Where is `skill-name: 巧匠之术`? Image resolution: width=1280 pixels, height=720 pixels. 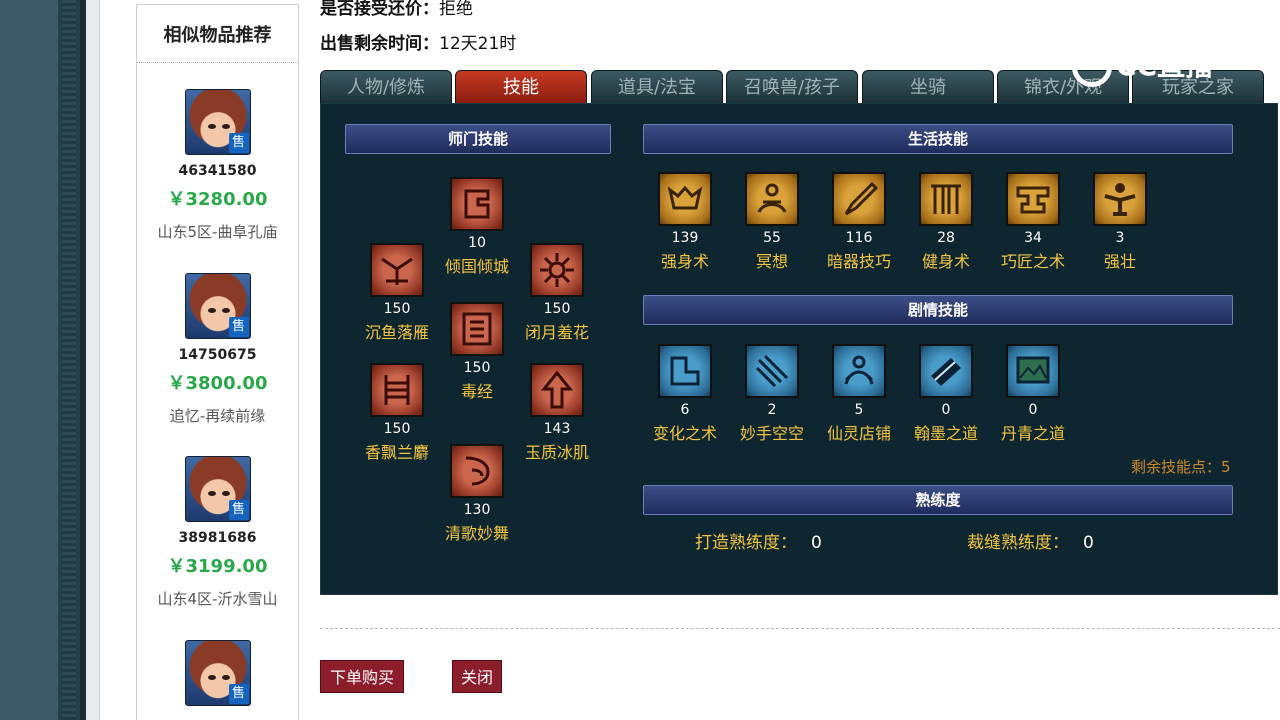 skill-name: 巧匠之术 is located at coordinates (1032, 261).